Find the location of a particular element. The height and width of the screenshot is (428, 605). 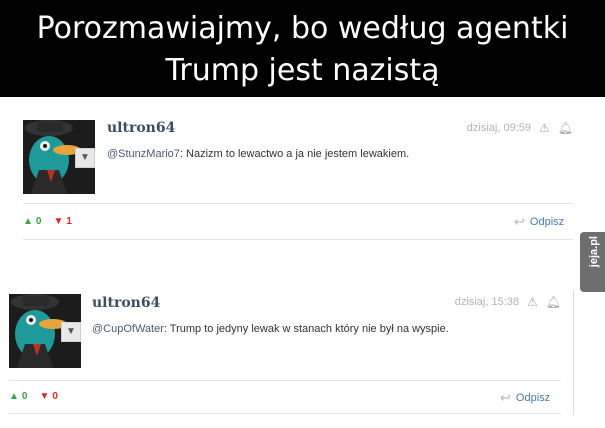

comment-meta: dzisiaj, 15:38 ⚠ 🔔︎ is located at coordinates (508, 302).